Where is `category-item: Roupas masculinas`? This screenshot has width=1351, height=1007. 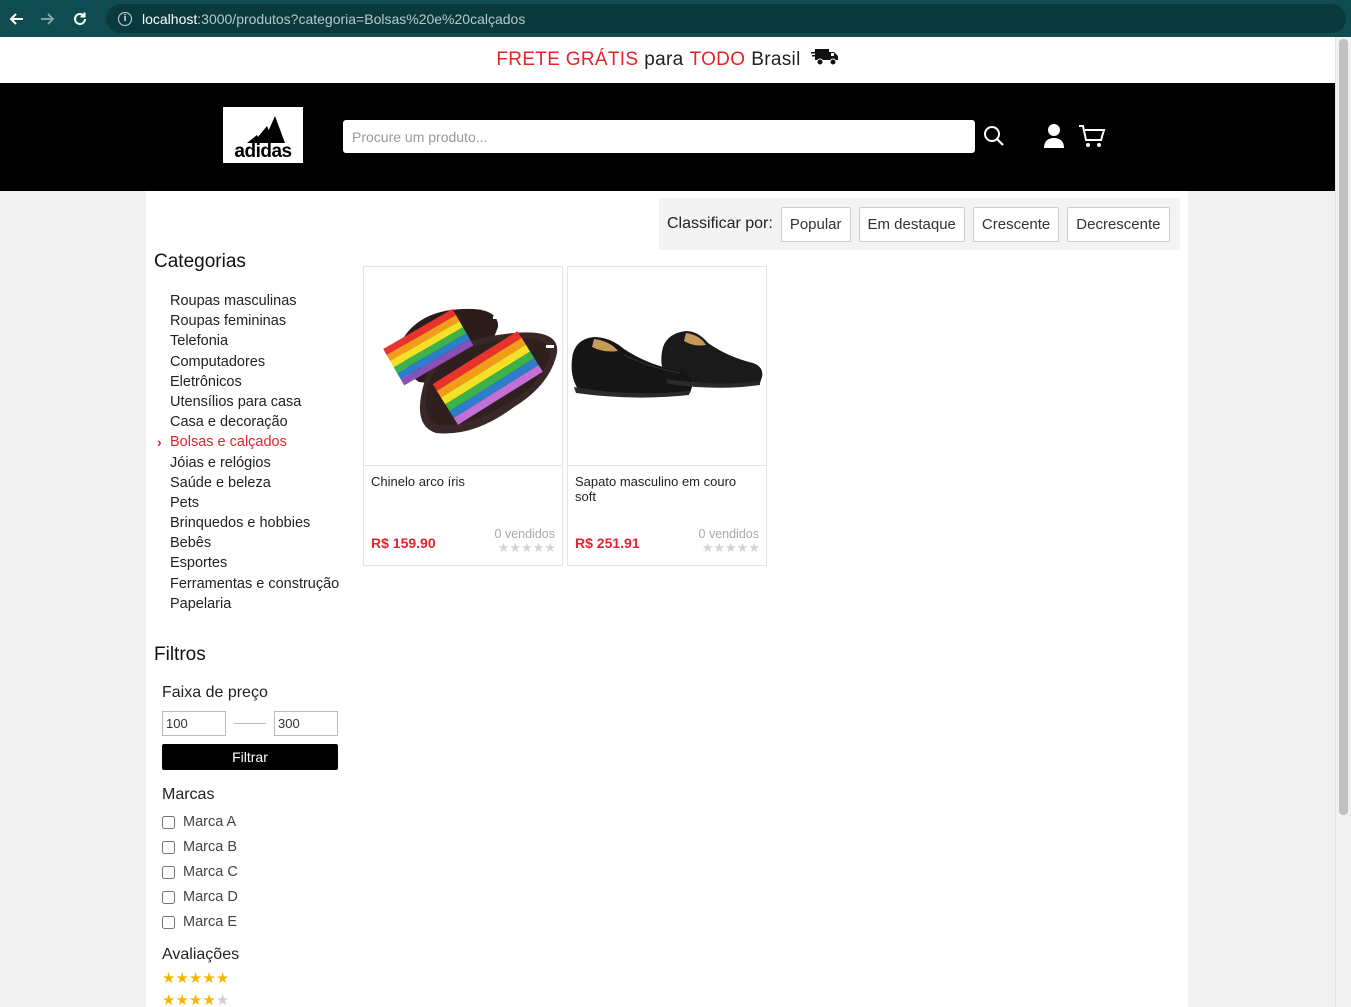
category-item: Roupas masculinas is located at coordinates (246, 301).